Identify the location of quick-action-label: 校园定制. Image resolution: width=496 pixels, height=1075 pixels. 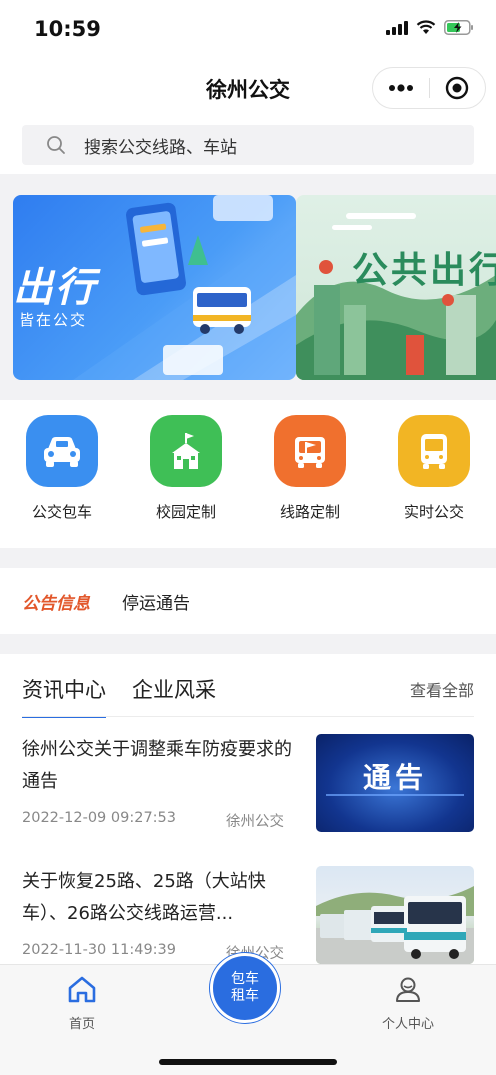
(185, 512).